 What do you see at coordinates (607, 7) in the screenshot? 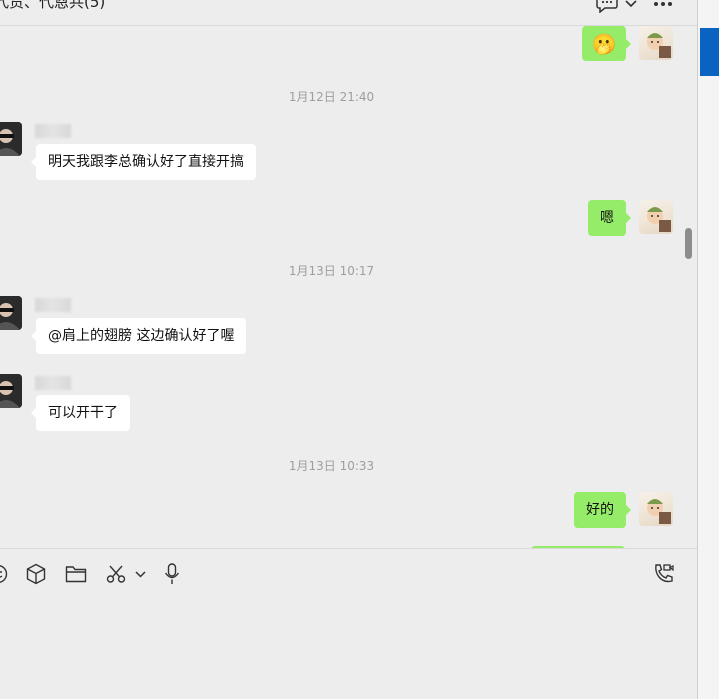
I see `chat-bubble-icon` at bounding box center [607, 7].